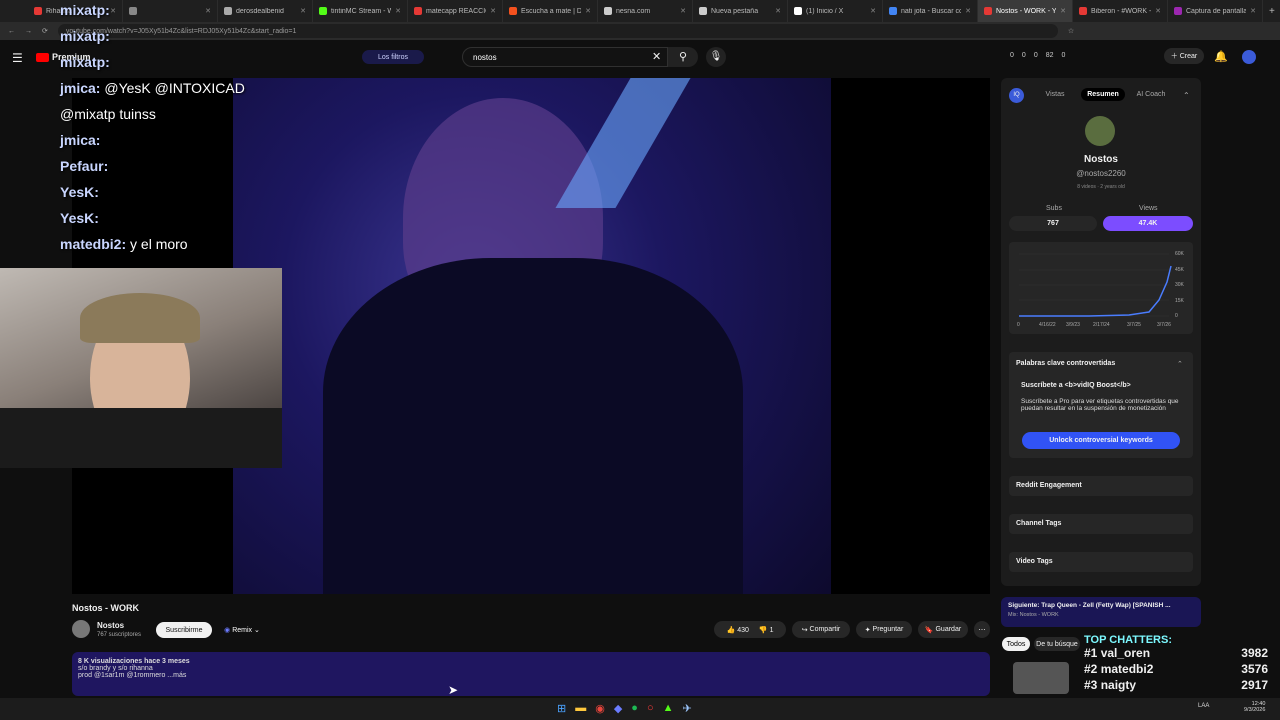  Describe the element at coordinates (821, 629) in the screenshot. I see `share-button: ↪ Compartir` at that location.